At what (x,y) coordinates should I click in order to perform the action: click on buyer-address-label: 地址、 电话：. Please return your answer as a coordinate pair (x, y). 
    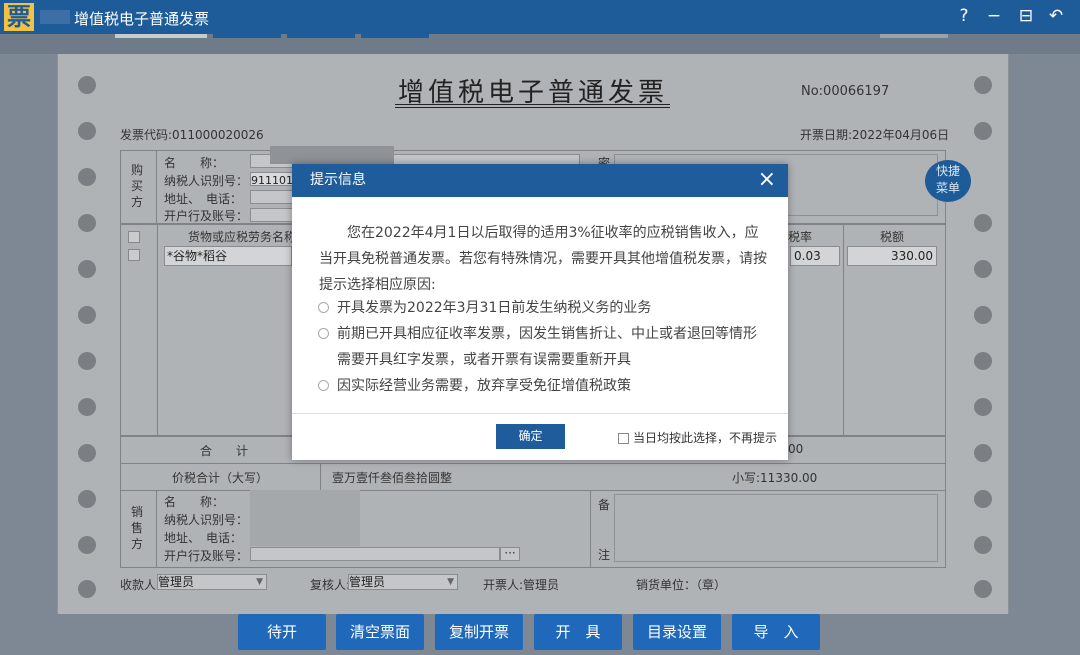
    Looking at the image, I should click on (203, 199).